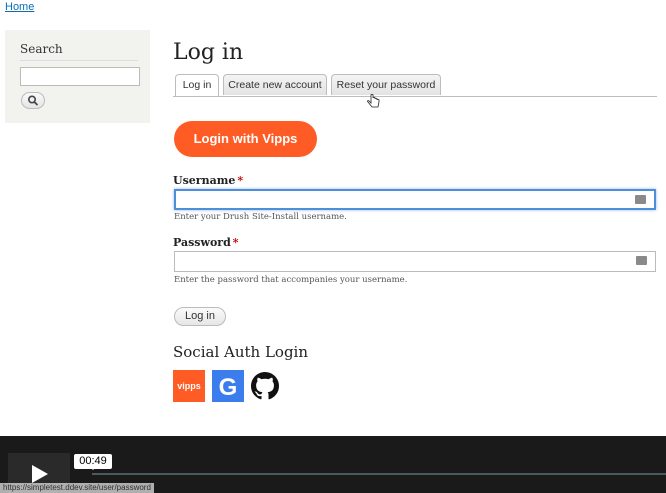  I want to click on tab-log-in: Log in, so click(197, 85).